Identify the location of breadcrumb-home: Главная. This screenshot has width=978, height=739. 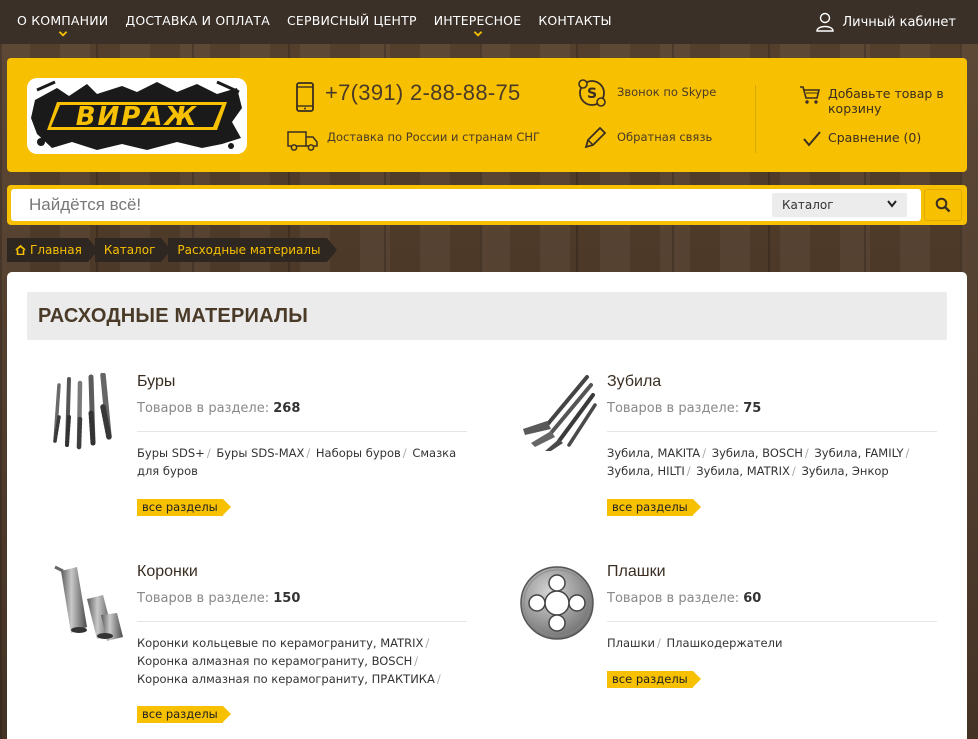
(52, 250).